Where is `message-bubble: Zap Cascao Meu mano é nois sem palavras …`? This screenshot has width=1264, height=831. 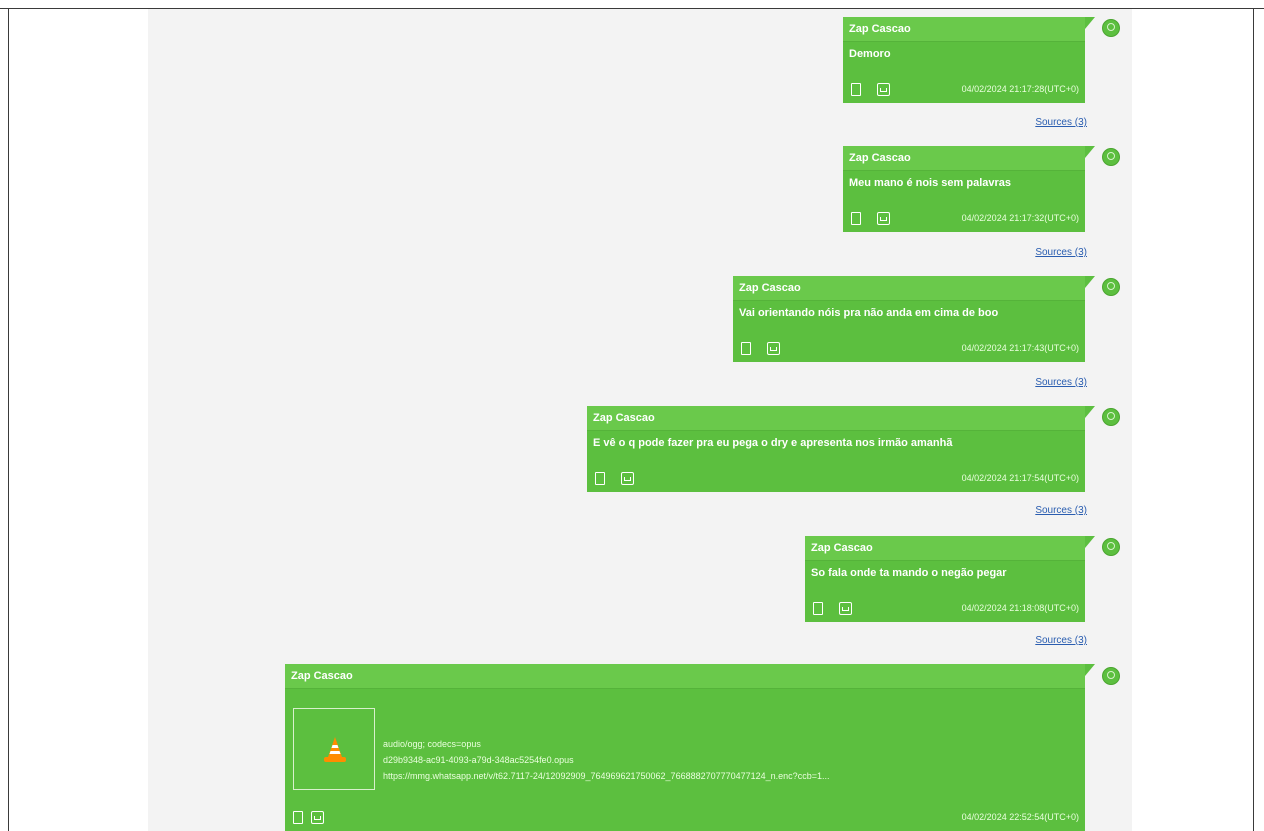 message-bubble: Zap Cascao Meu mano é nois sem palavras … is located at coordinates (969, 189).